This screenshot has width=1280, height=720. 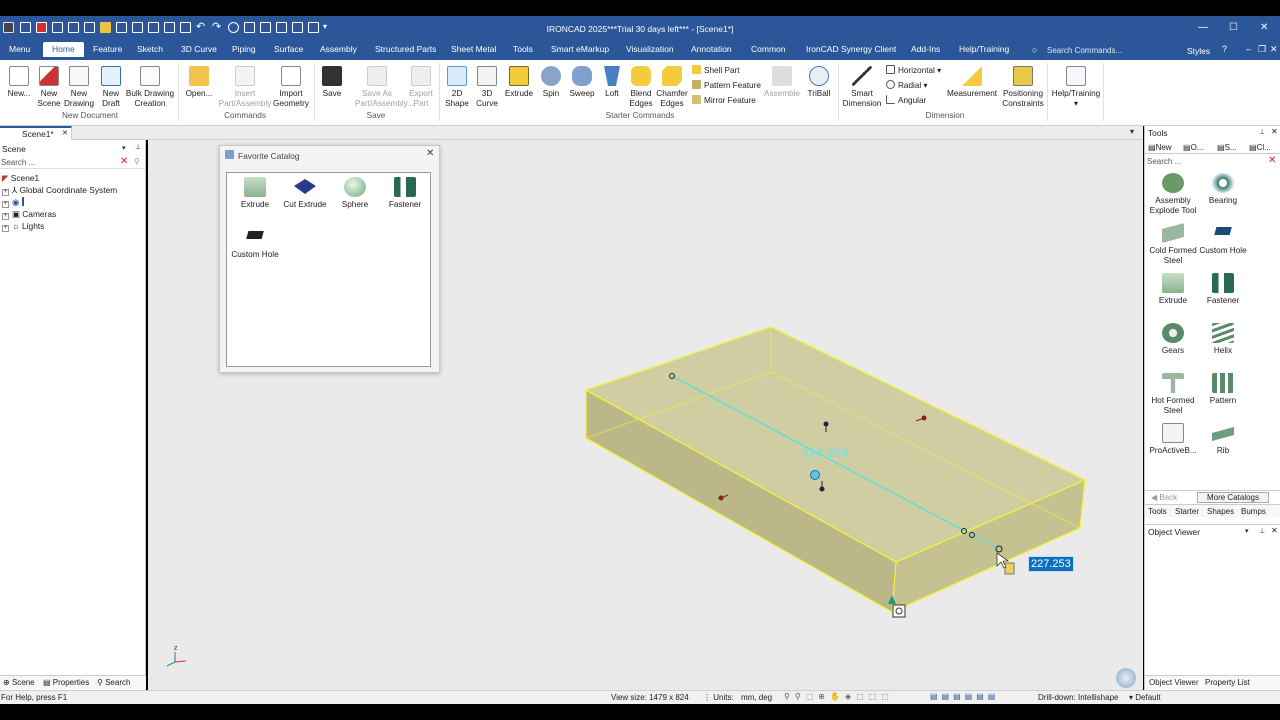 What do you see at coordinates (65, 133) in the screenshot?
I see `close-tab-icon: ✕` at bounding box center [65, 133].